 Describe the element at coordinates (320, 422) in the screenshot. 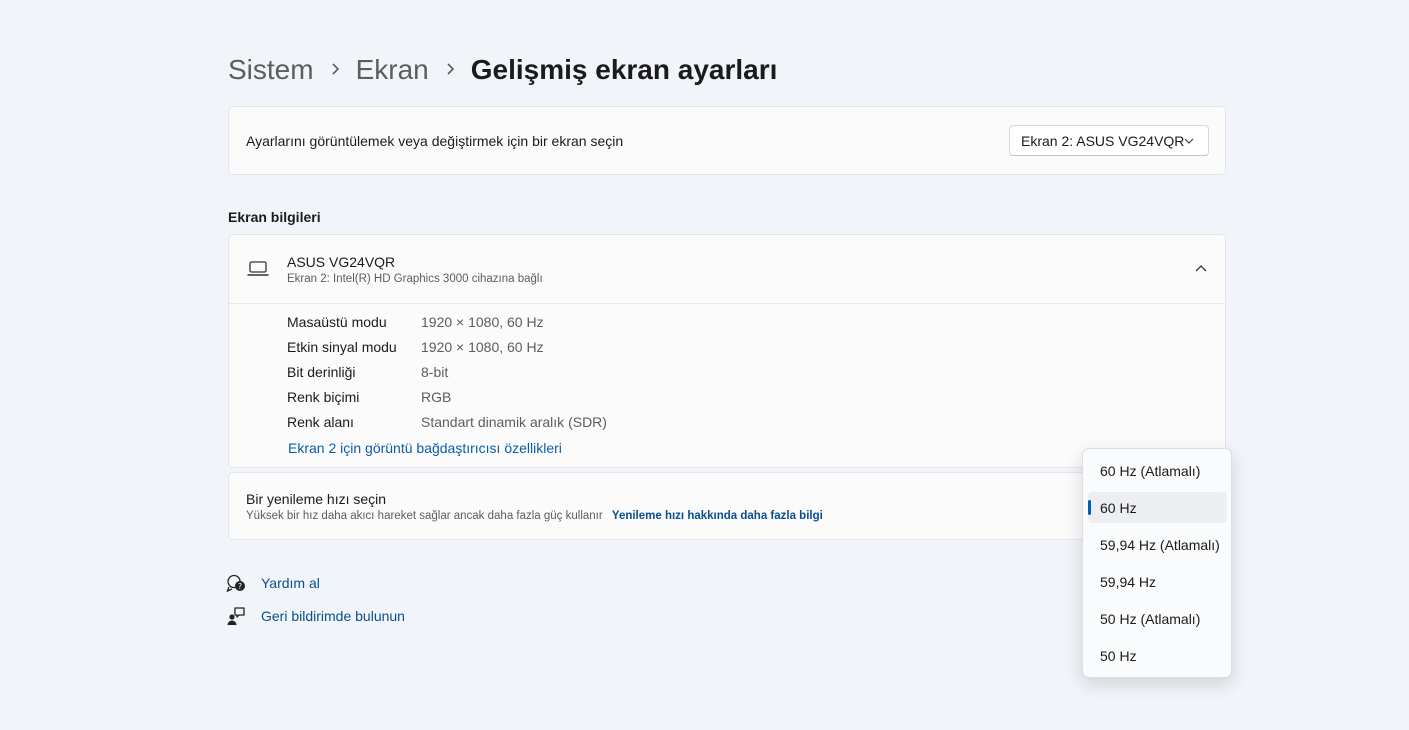

I see `property-name: Renk alanı` at that location.